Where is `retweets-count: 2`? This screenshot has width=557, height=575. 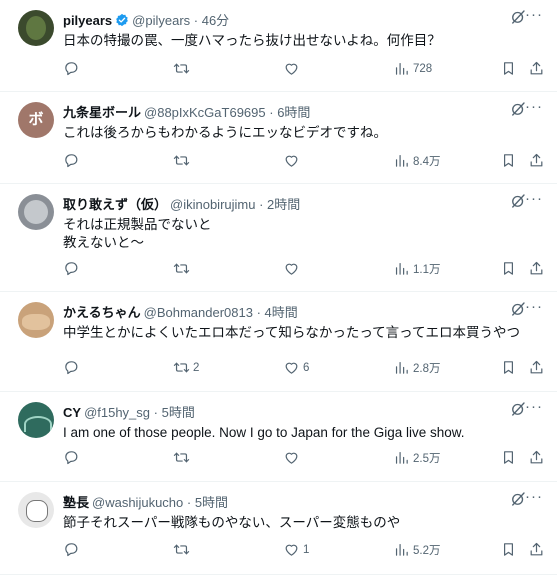
retweets-count: 2 is located at coordinates (196, 367).